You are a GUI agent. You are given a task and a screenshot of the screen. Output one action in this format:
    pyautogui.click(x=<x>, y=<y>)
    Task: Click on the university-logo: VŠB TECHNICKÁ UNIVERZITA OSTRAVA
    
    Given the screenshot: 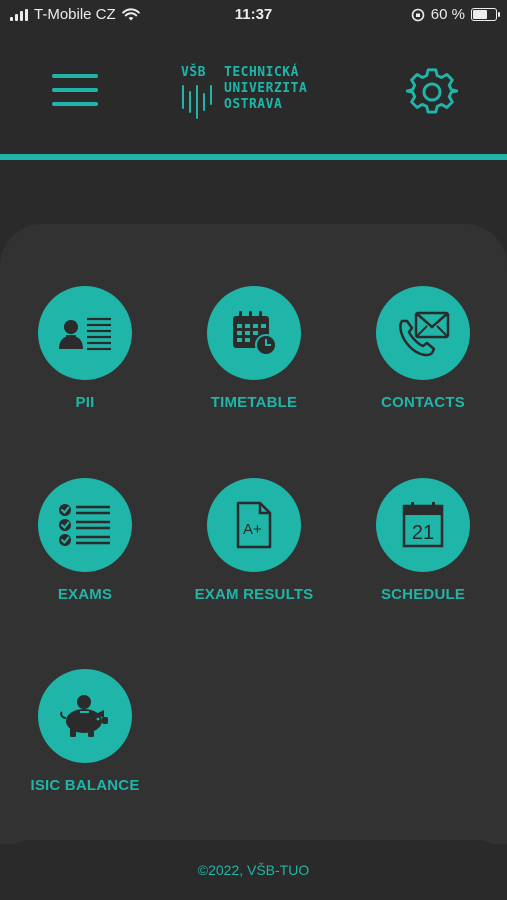 What is the action you would take?
    pyautogui.click(x=256, y=92)
    